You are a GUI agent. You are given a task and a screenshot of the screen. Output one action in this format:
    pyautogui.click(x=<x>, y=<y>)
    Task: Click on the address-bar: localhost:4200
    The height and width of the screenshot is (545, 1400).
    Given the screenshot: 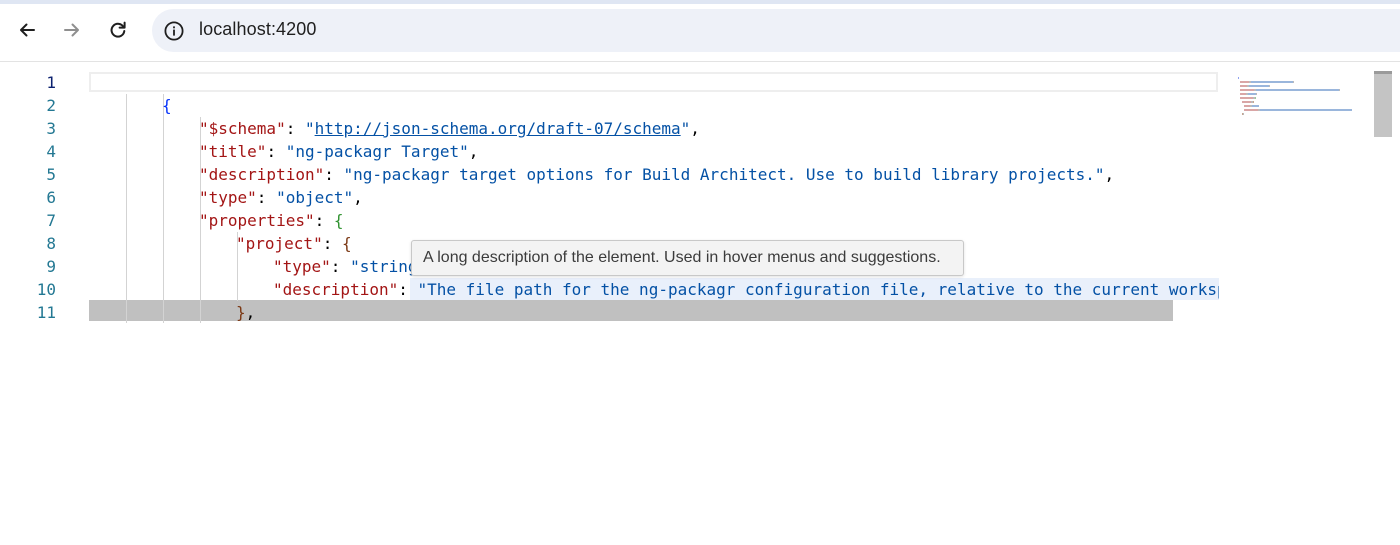 What is the action you would take?
    pyautogui.click(x=776, y=30)
    